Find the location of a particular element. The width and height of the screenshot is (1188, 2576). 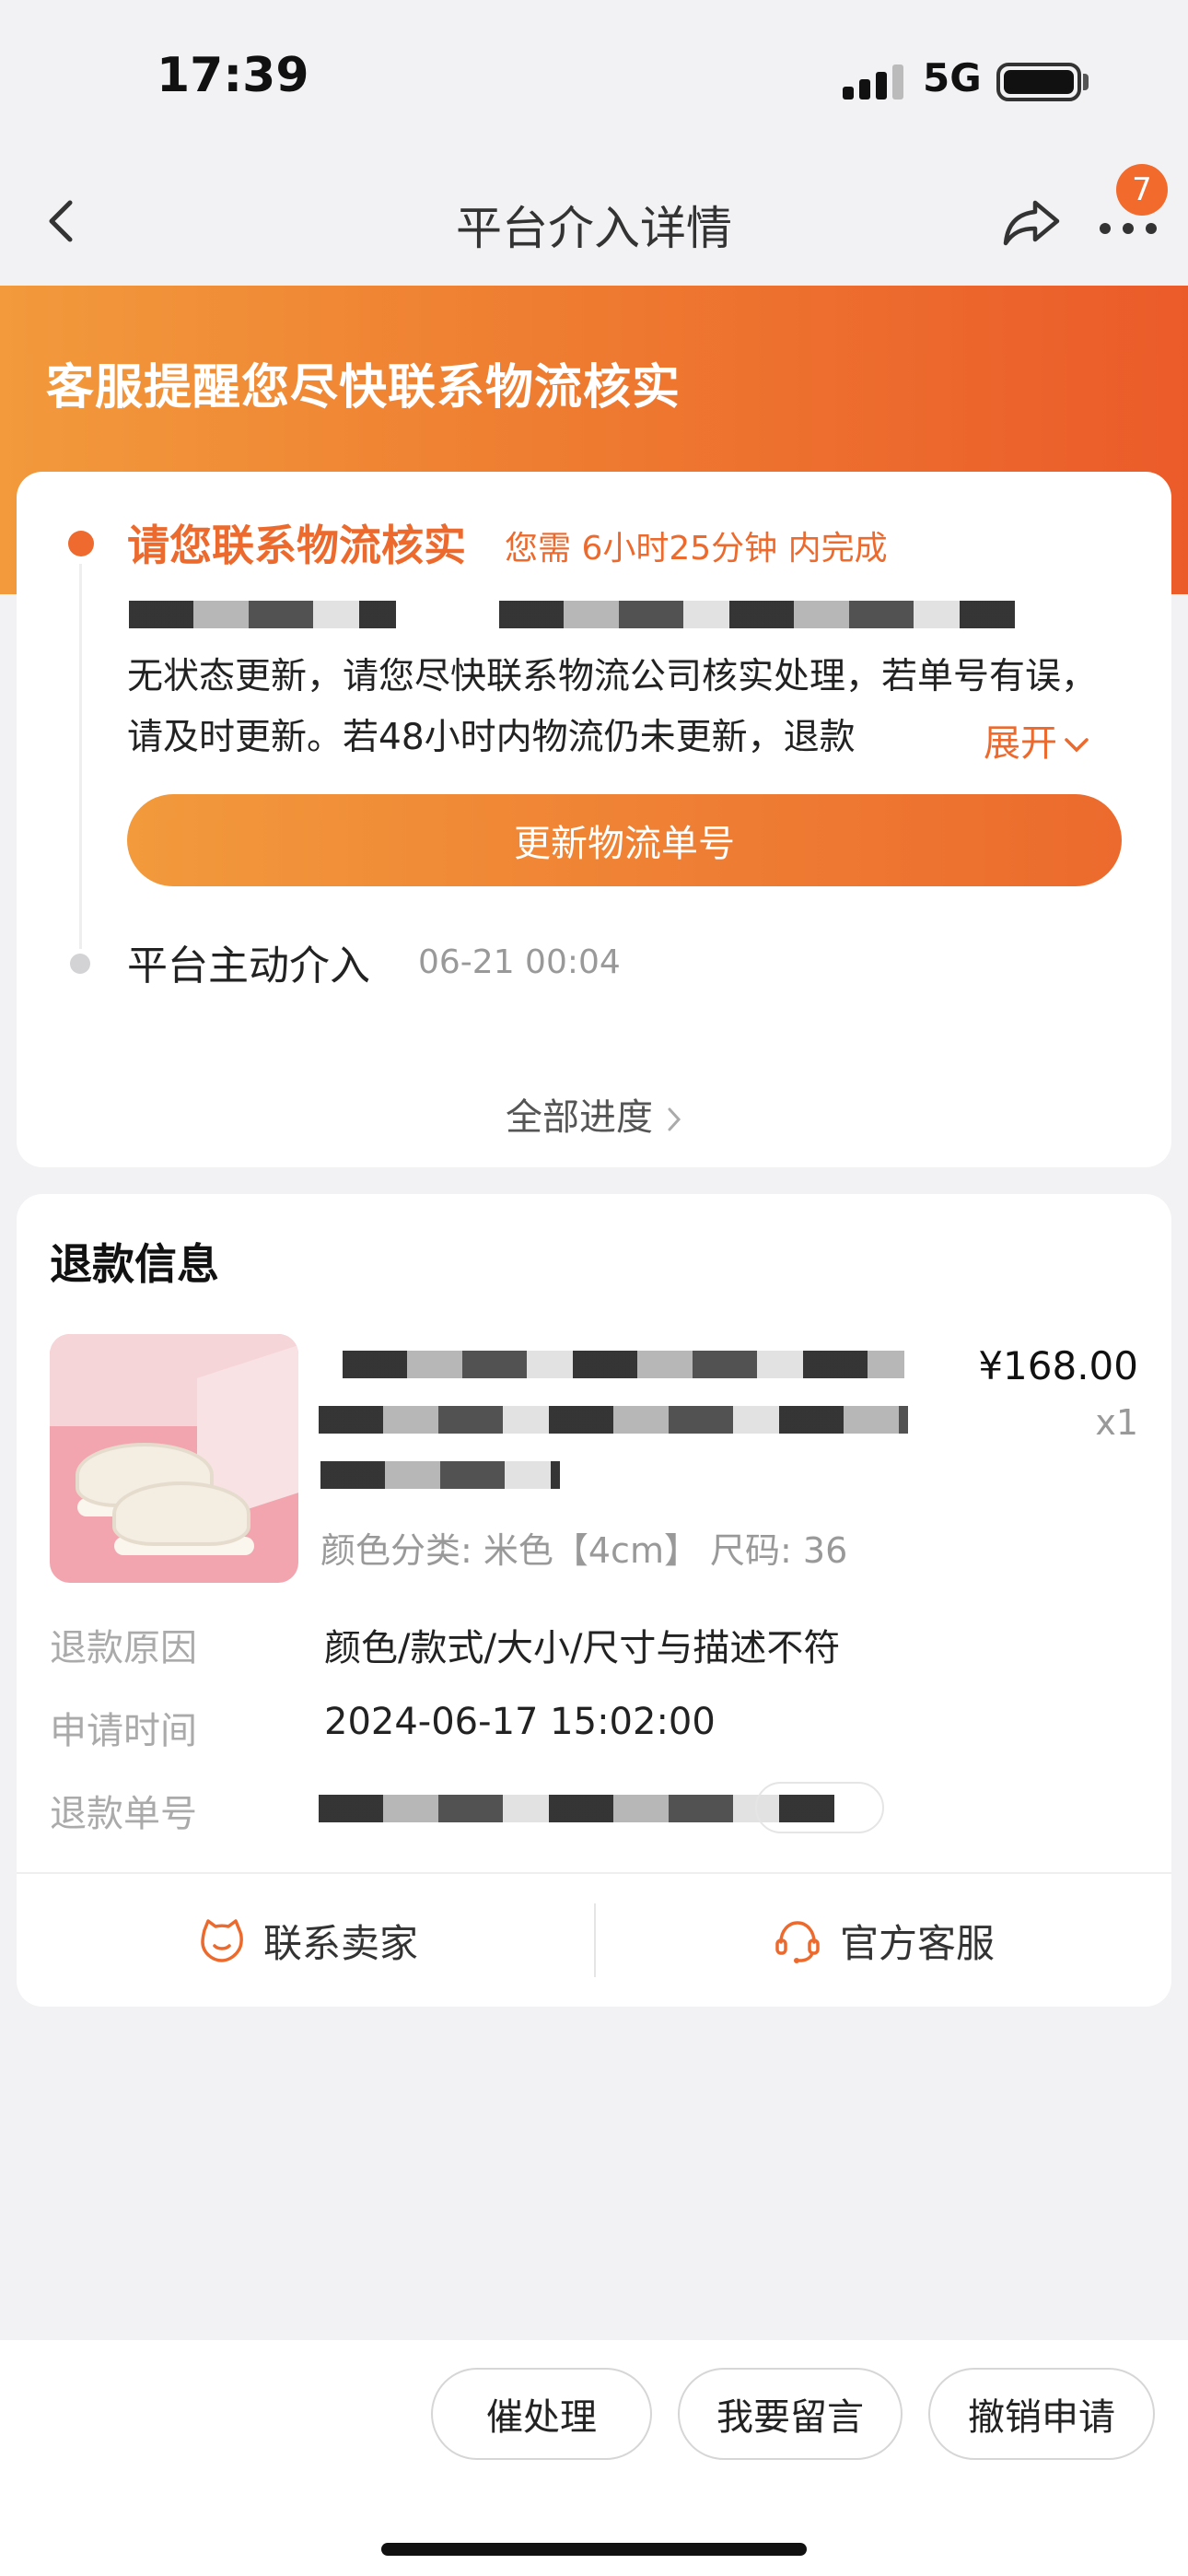

timeline-line is located at coordinates (80, 756).